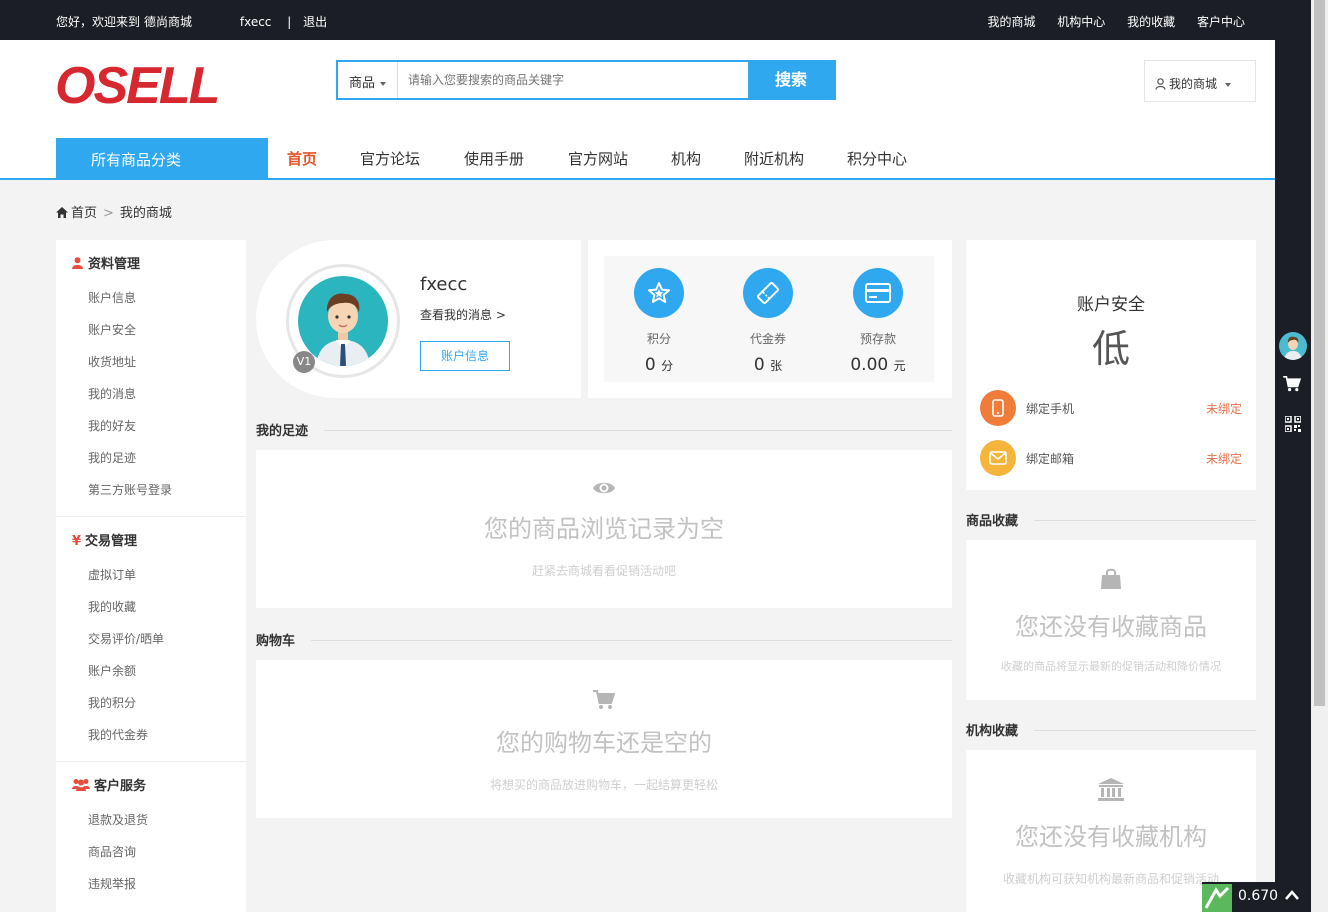 The image size is (1328, 912). I want to click on topbar-link-my-mall: 我的商城, so click(1011, 22).